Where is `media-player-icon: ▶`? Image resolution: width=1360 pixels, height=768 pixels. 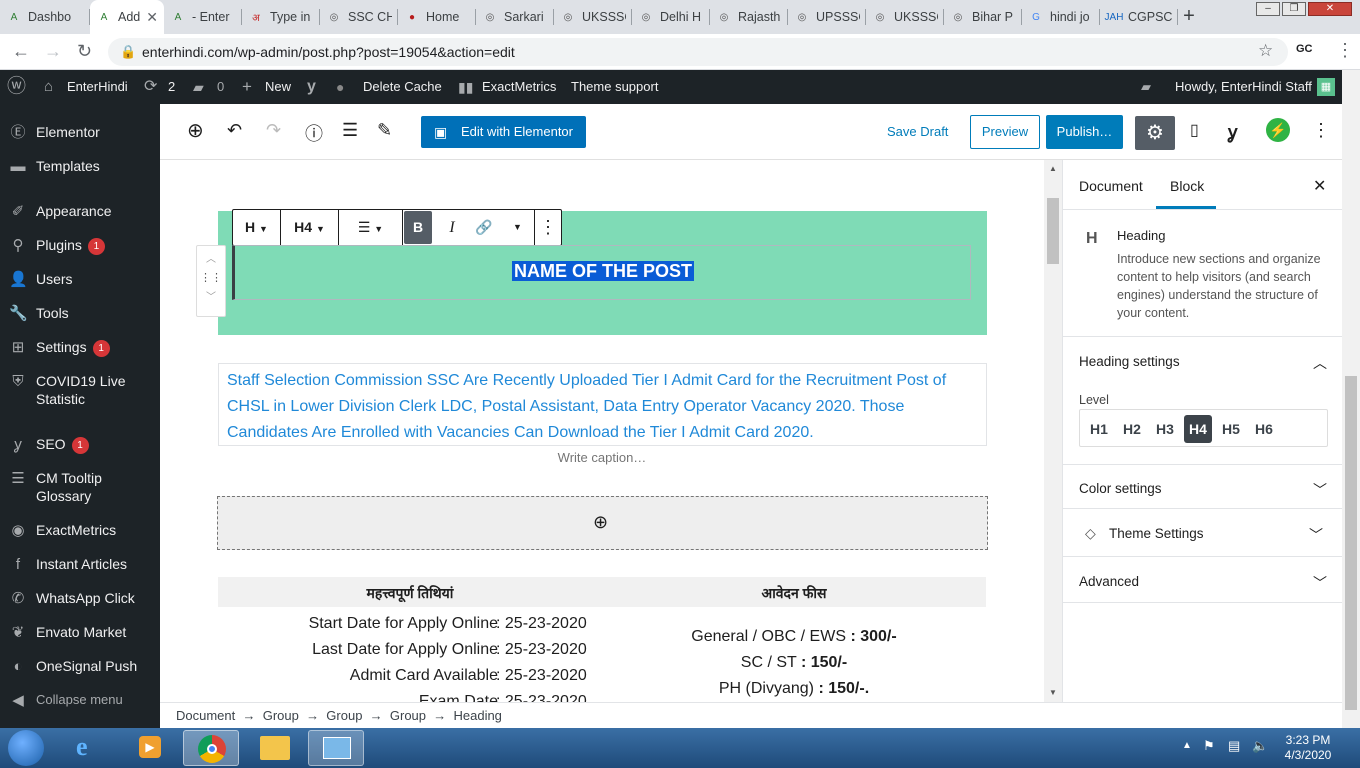
media-player-icon: ▶ is located at coordinates (150, 748).